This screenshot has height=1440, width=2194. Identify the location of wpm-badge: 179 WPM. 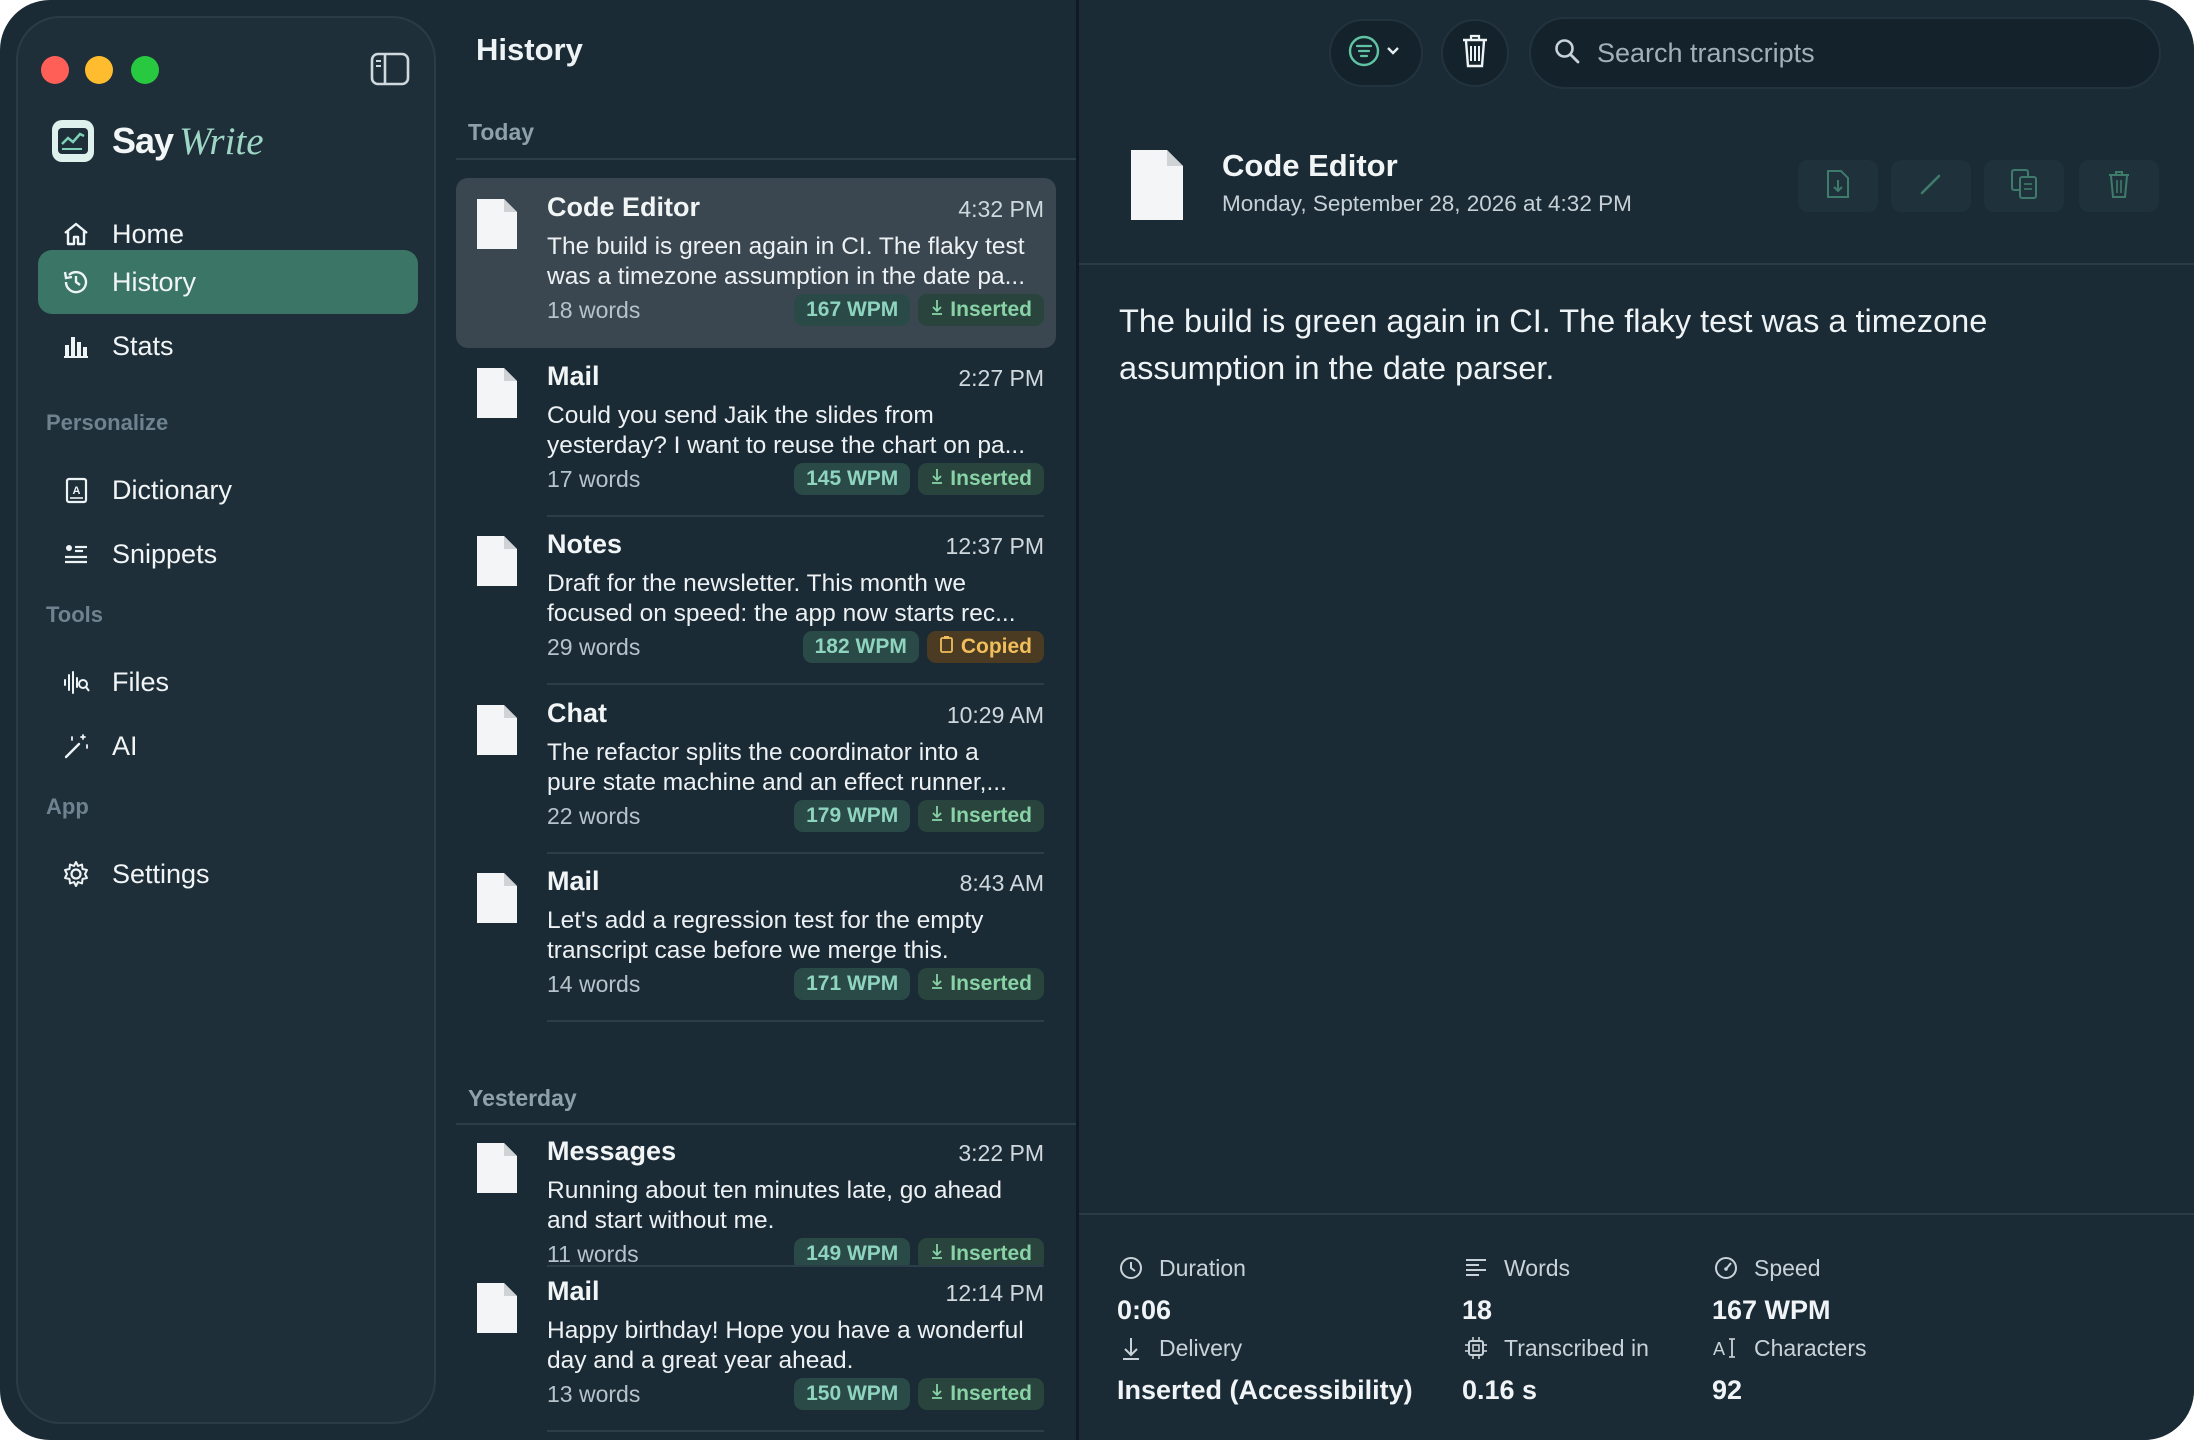
(852, 815).